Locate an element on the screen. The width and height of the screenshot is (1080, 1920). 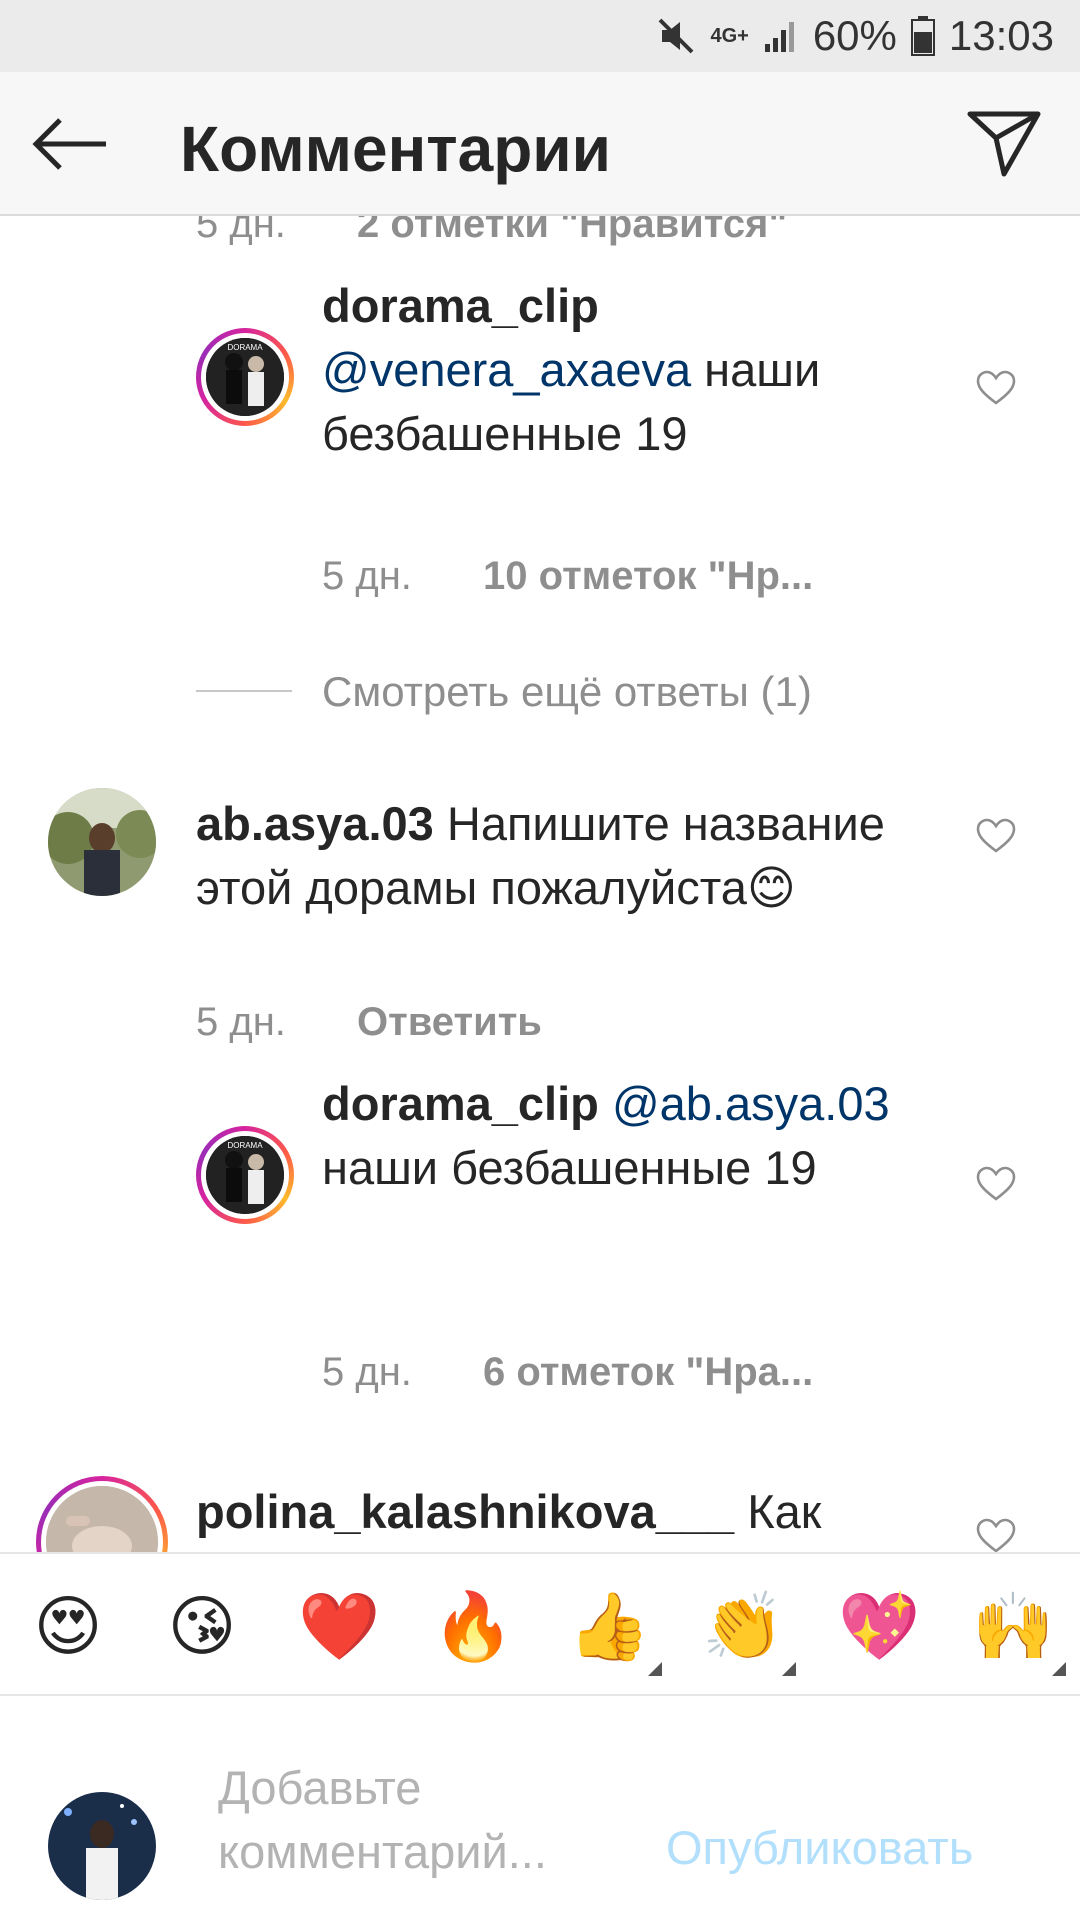
emoji-thumbs-up-glyph: 👍 is located at coordinates (609, 1626).